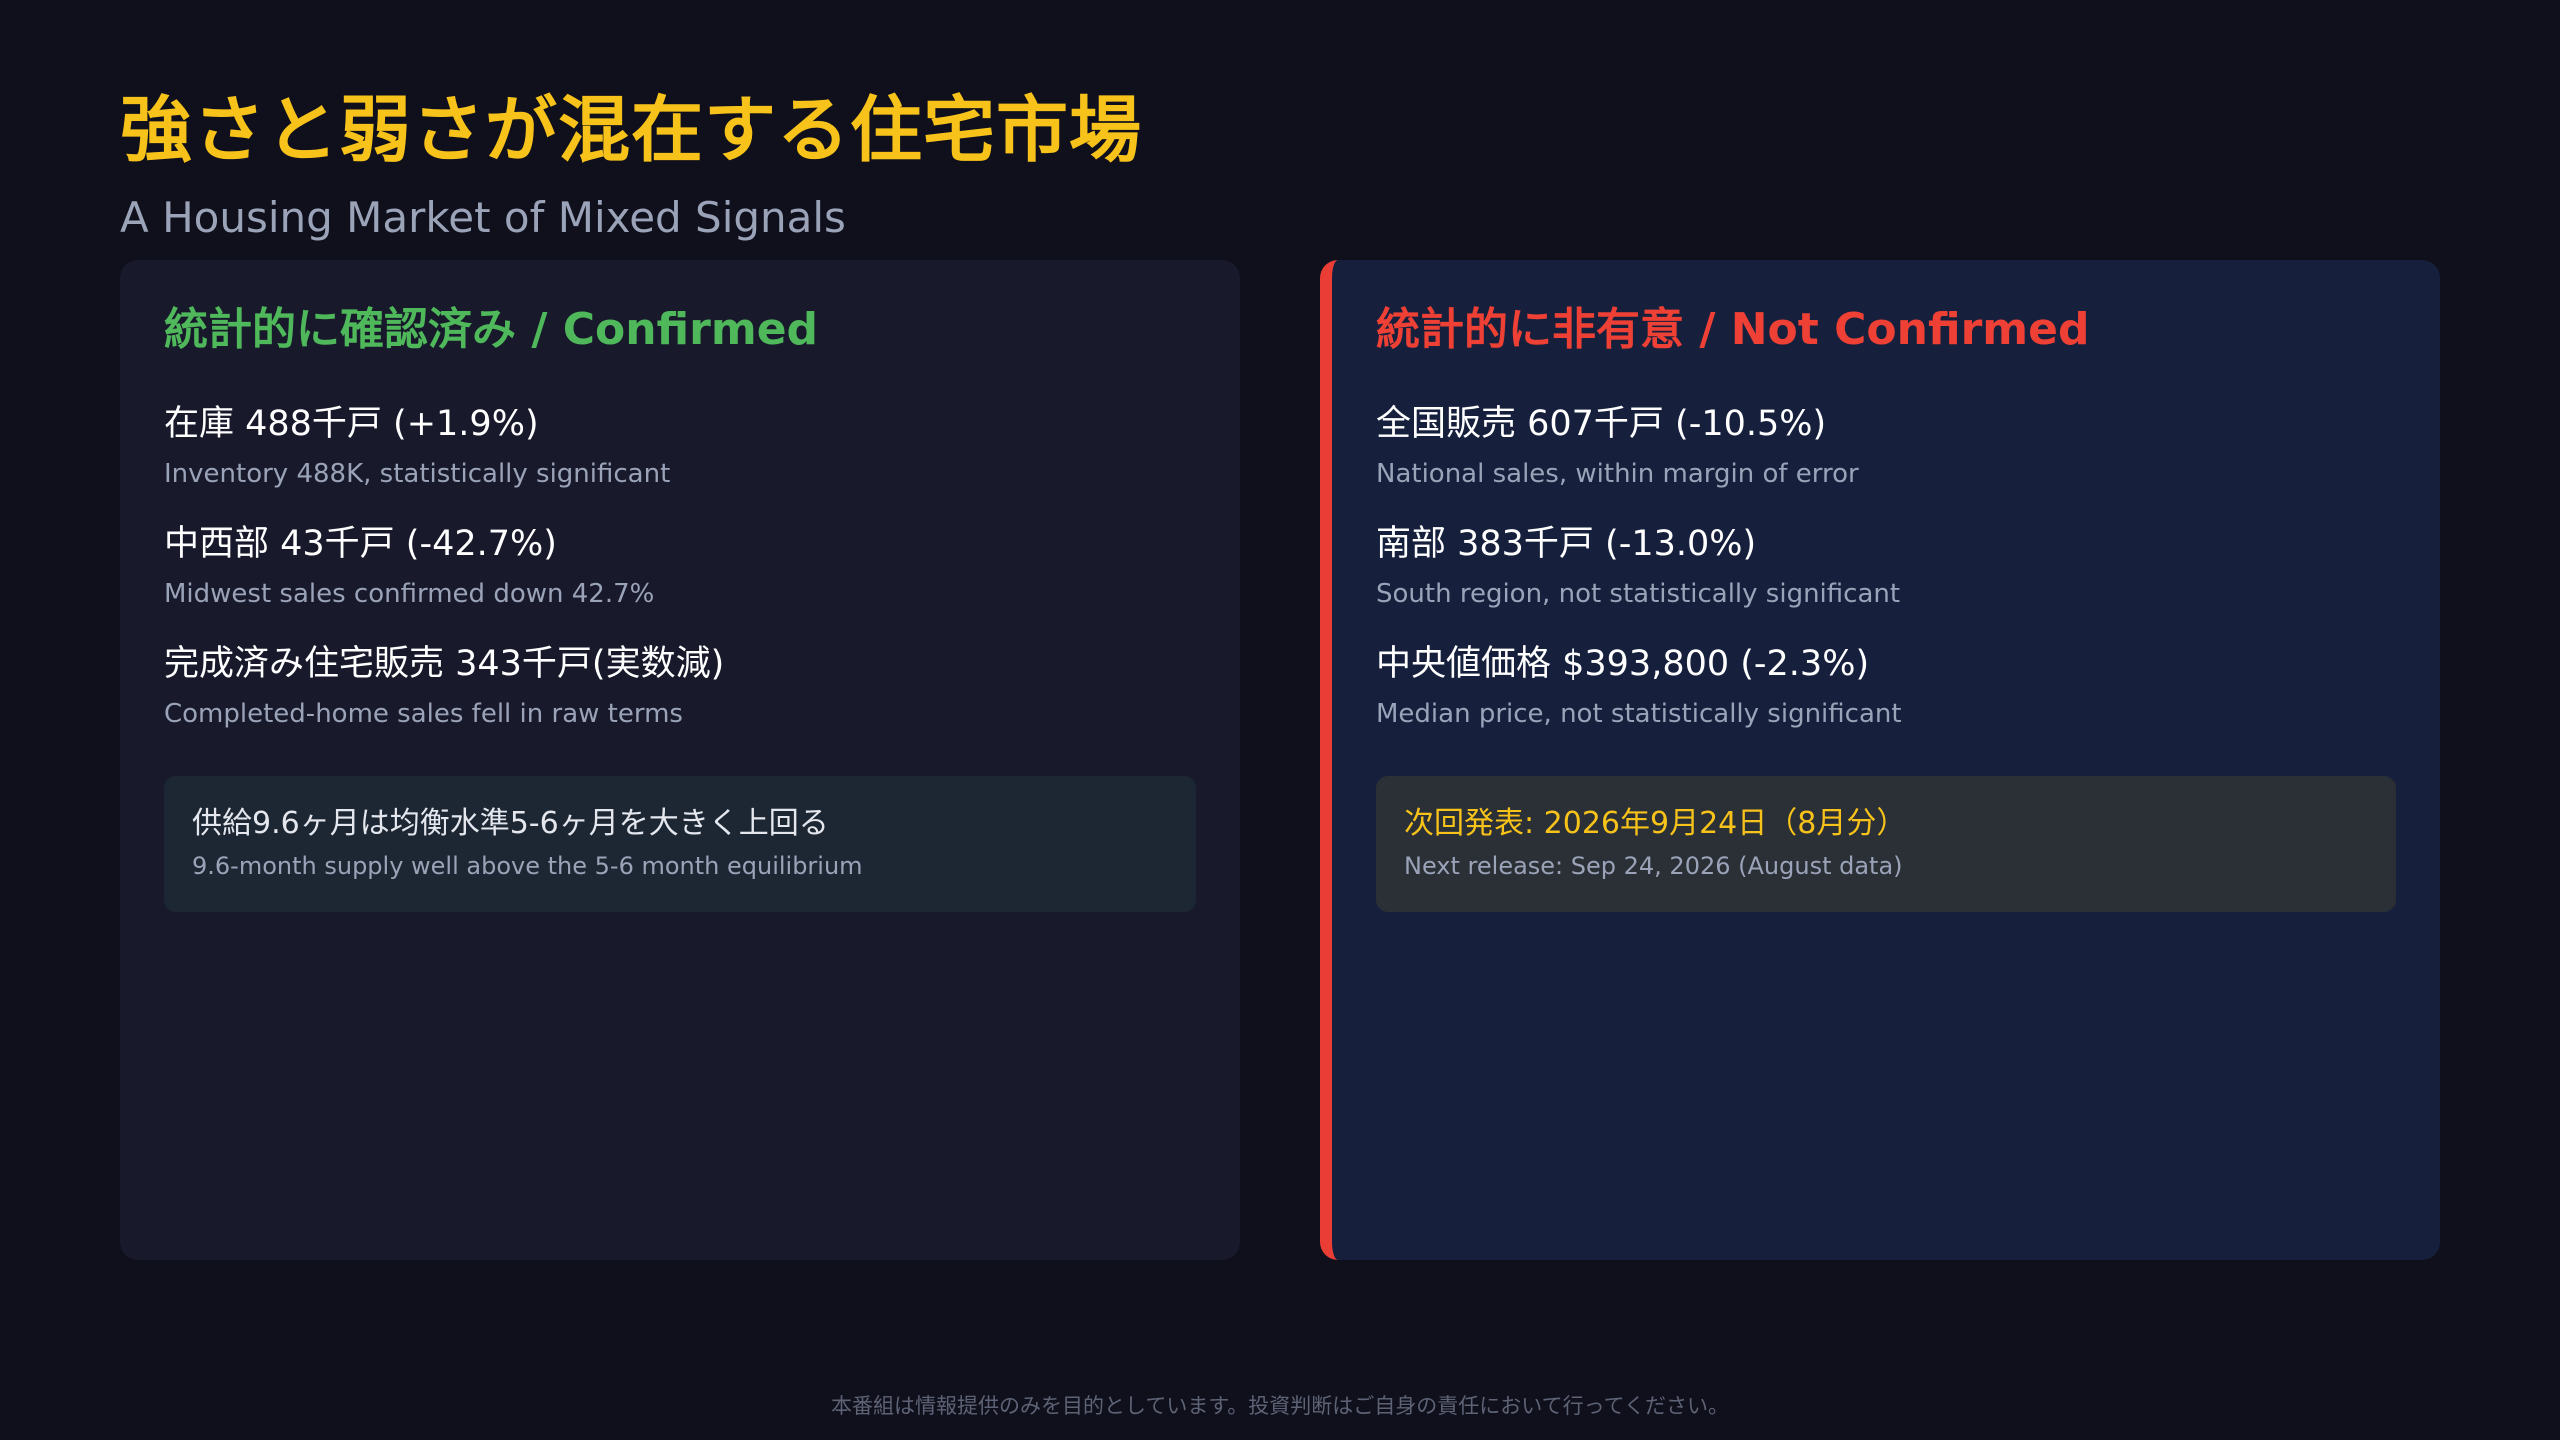  I want to click on item-value: 南部 383千戸 (-13.0%), so click(1566, 544).